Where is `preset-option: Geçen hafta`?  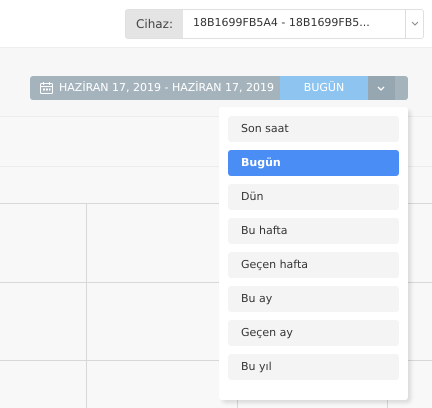
preset-option: Geçen hafta is located at coordinates (313, 265).